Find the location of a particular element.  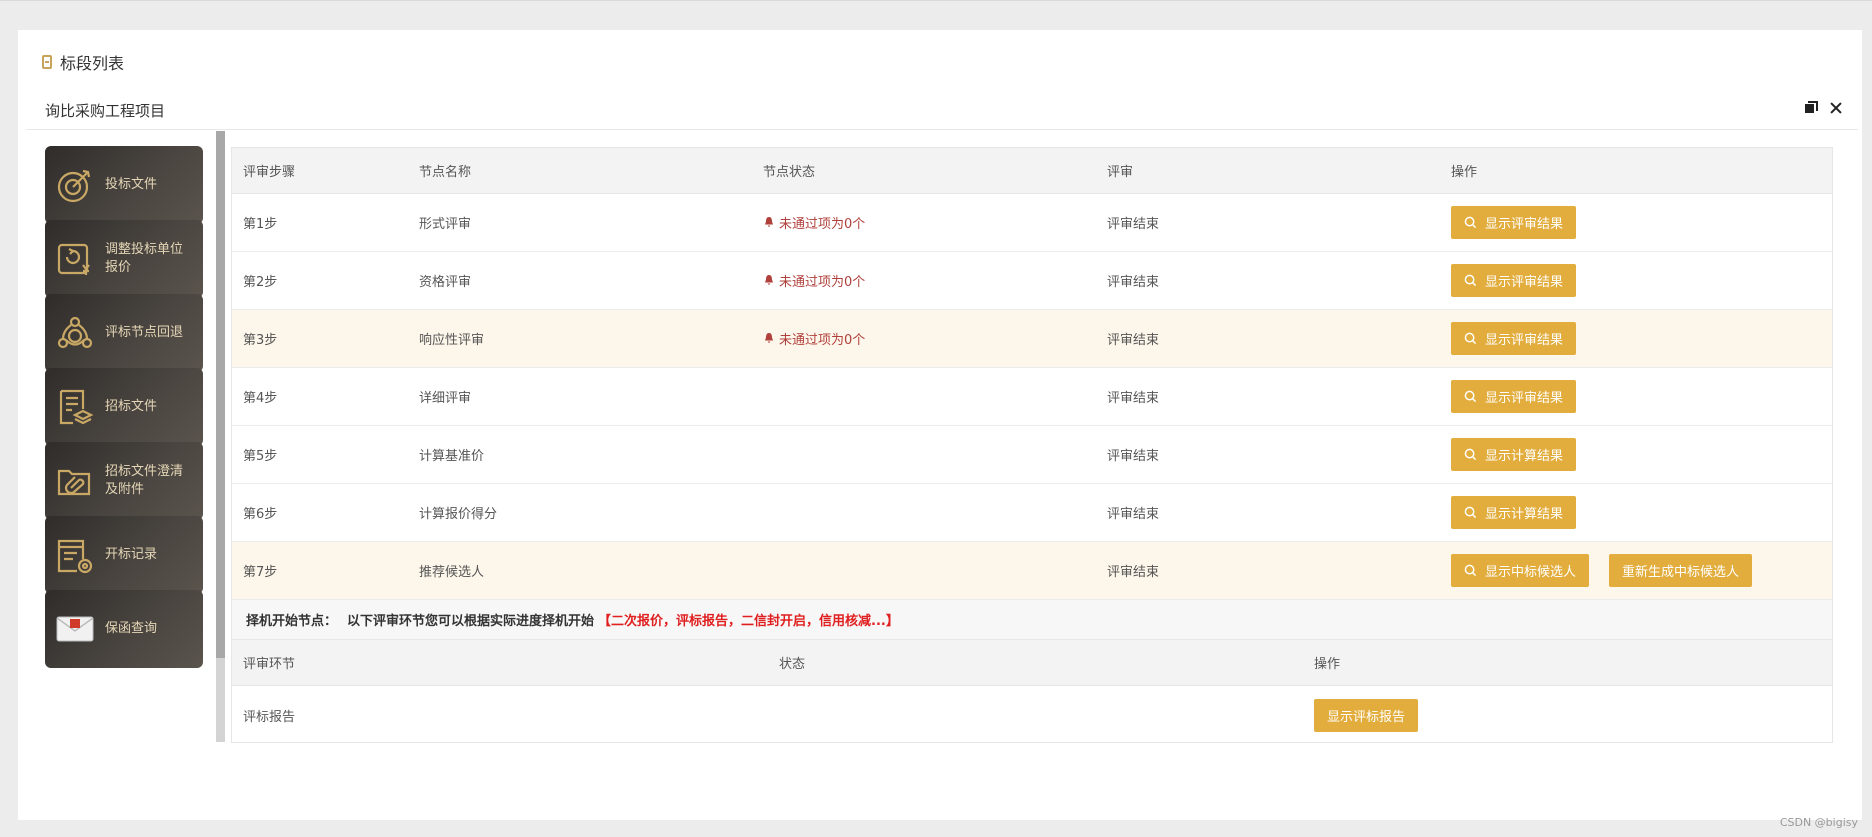

header-step: 评审步骤 is located at coordinates (269, 172).